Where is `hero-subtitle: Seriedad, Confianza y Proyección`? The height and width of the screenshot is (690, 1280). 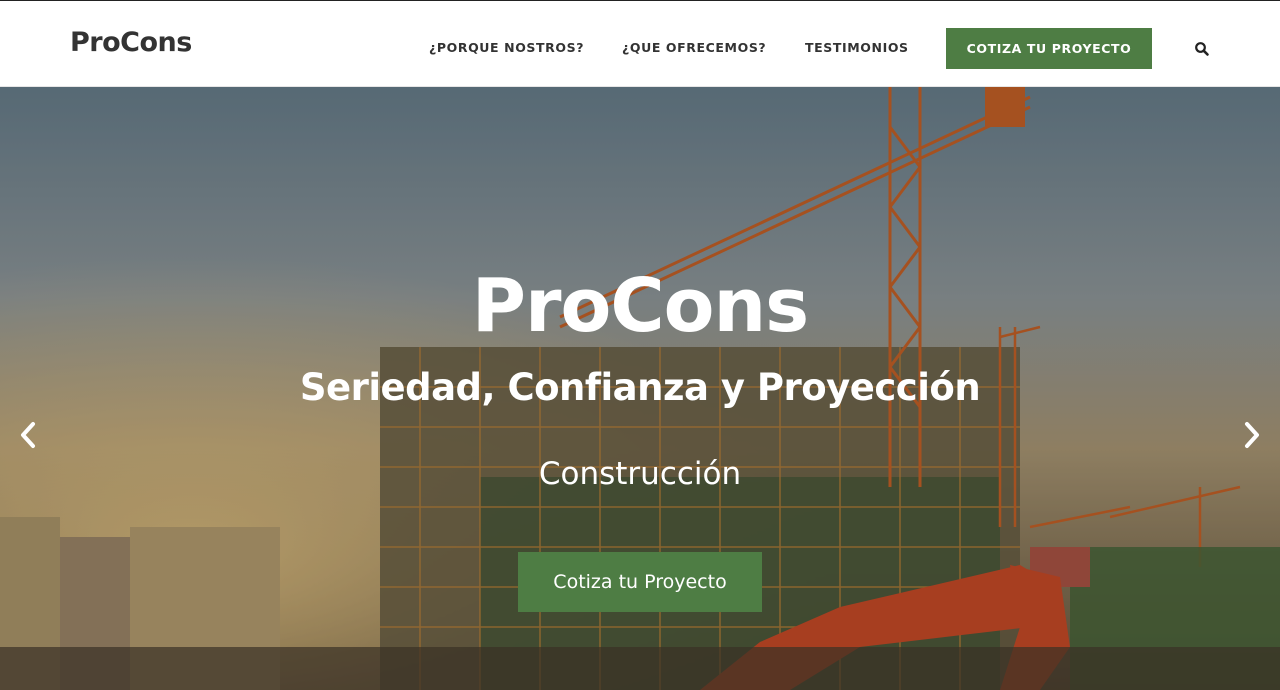 hero-subtitle: Seriedad, Confianza y Proyección is located at coordinates (640, 387).